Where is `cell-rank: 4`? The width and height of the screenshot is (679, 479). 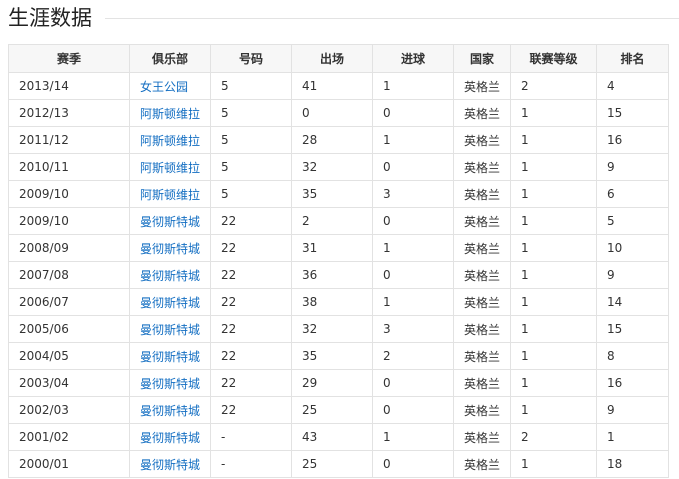 cell-rank: 4 is located at coordinates (632, 86).